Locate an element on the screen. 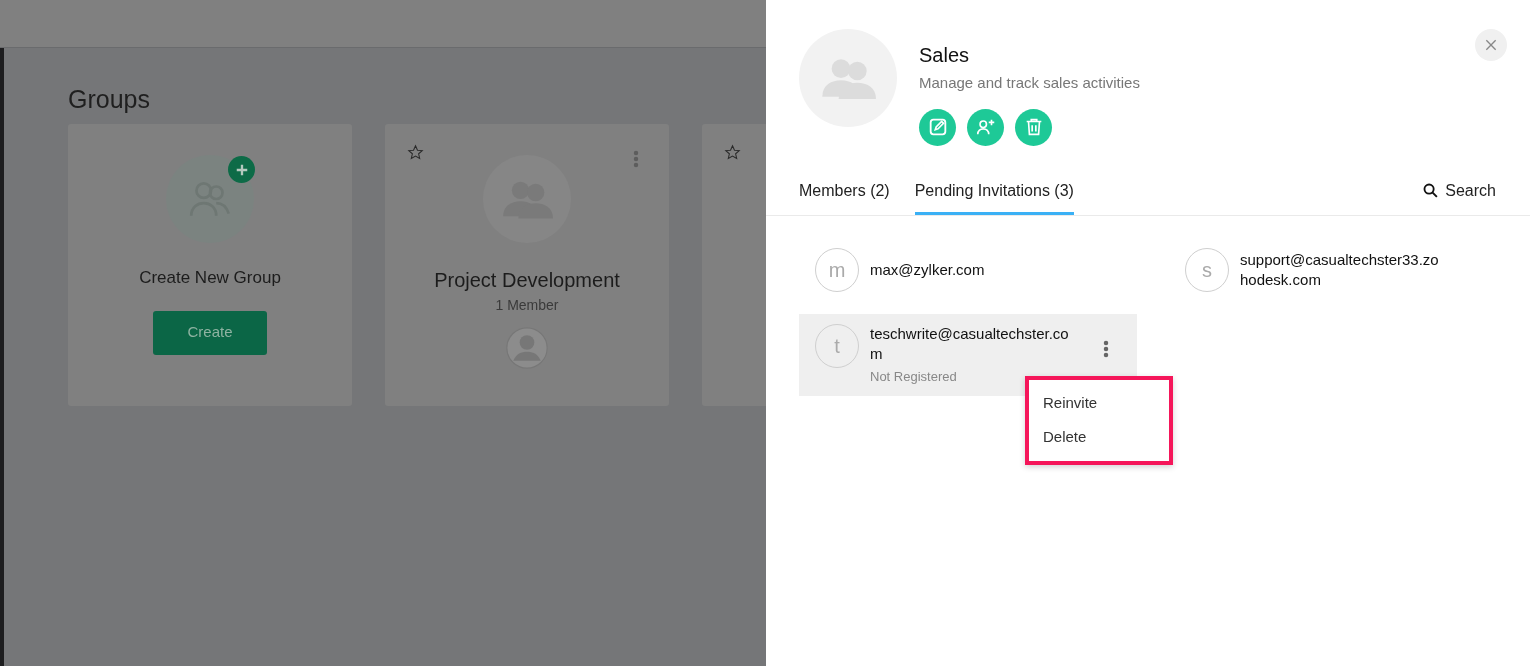 This screenshot has height=666, width=1530. menu-item: Reinvite is located at coordinates (1099, 402).